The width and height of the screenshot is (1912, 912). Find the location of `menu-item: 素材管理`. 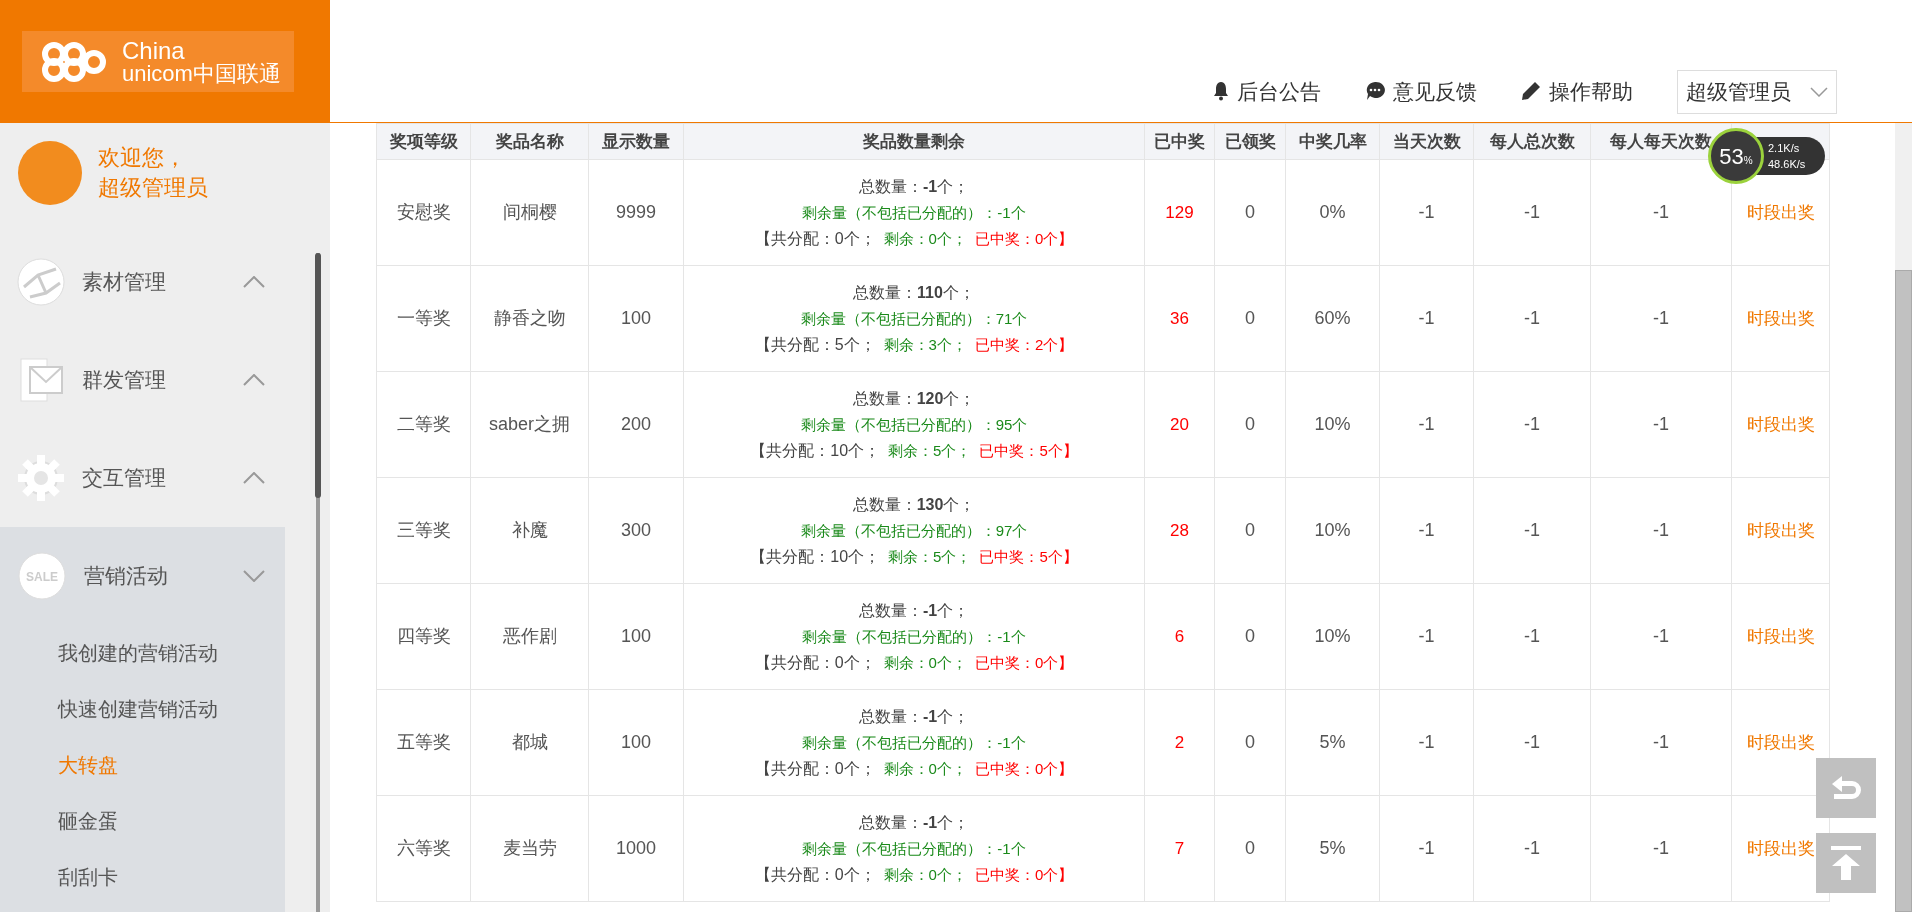

menu-item: 素材管理 is located at coordinates (142, 282).